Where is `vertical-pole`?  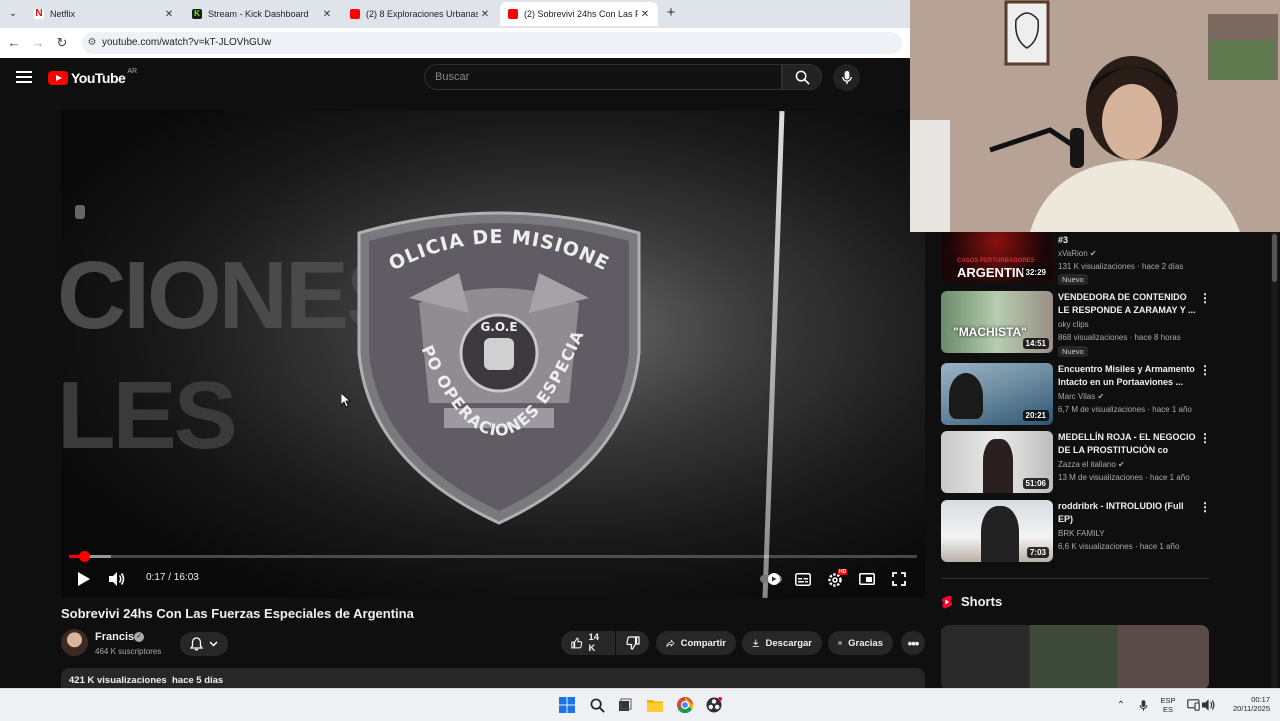
vertical-pole is located at coordinates (773, 354).